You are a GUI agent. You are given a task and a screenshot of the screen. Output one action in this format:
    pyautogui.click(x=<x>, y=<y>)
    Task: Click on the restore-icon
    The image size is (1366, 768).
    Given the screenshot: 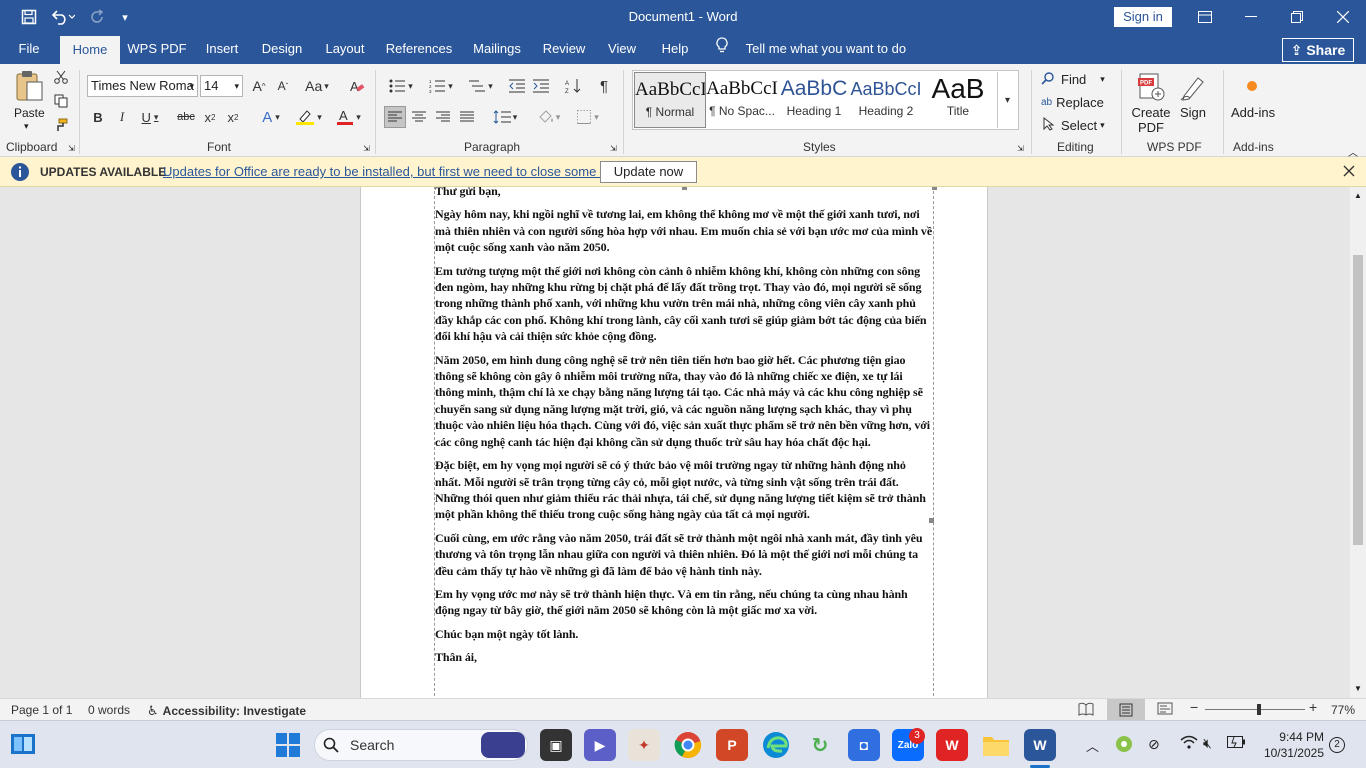 What is the action you would take?
    pyautogui.click(x=1297, y=17)
    